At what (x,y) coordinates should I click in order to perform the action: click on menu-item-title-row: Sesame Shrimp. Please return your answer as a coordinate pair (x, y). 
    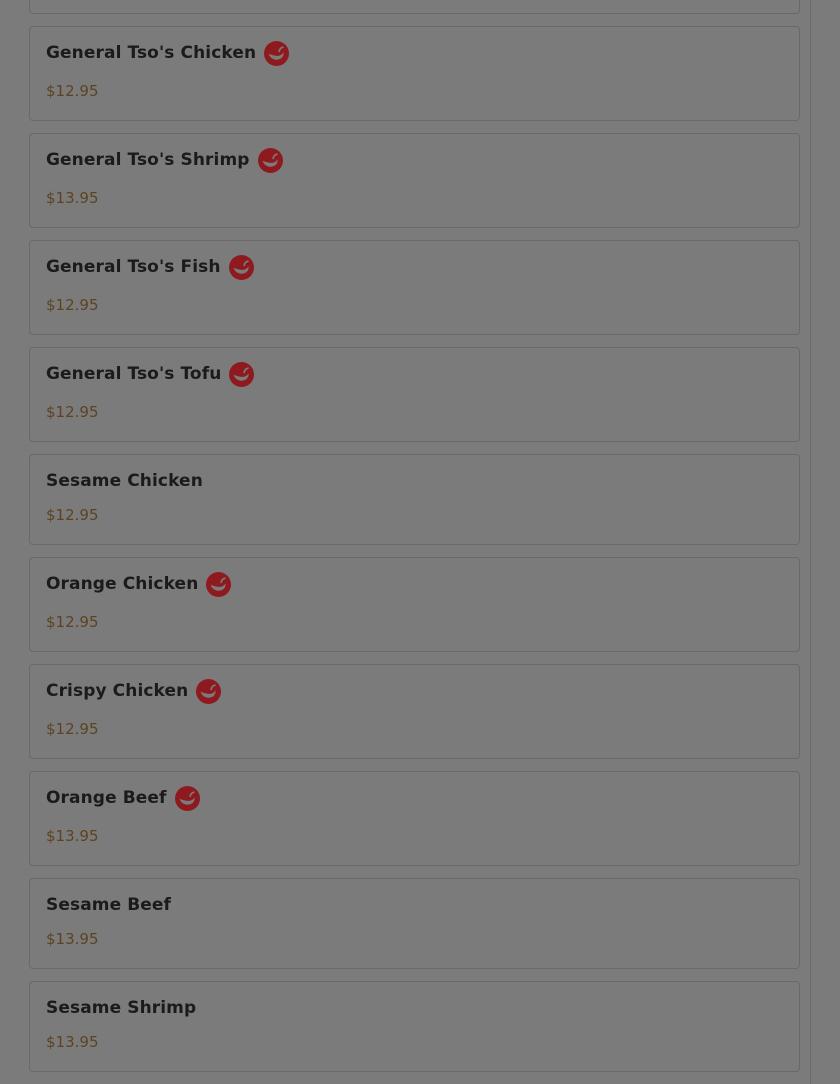
    Looking at the image, I should click on (121, 1008).